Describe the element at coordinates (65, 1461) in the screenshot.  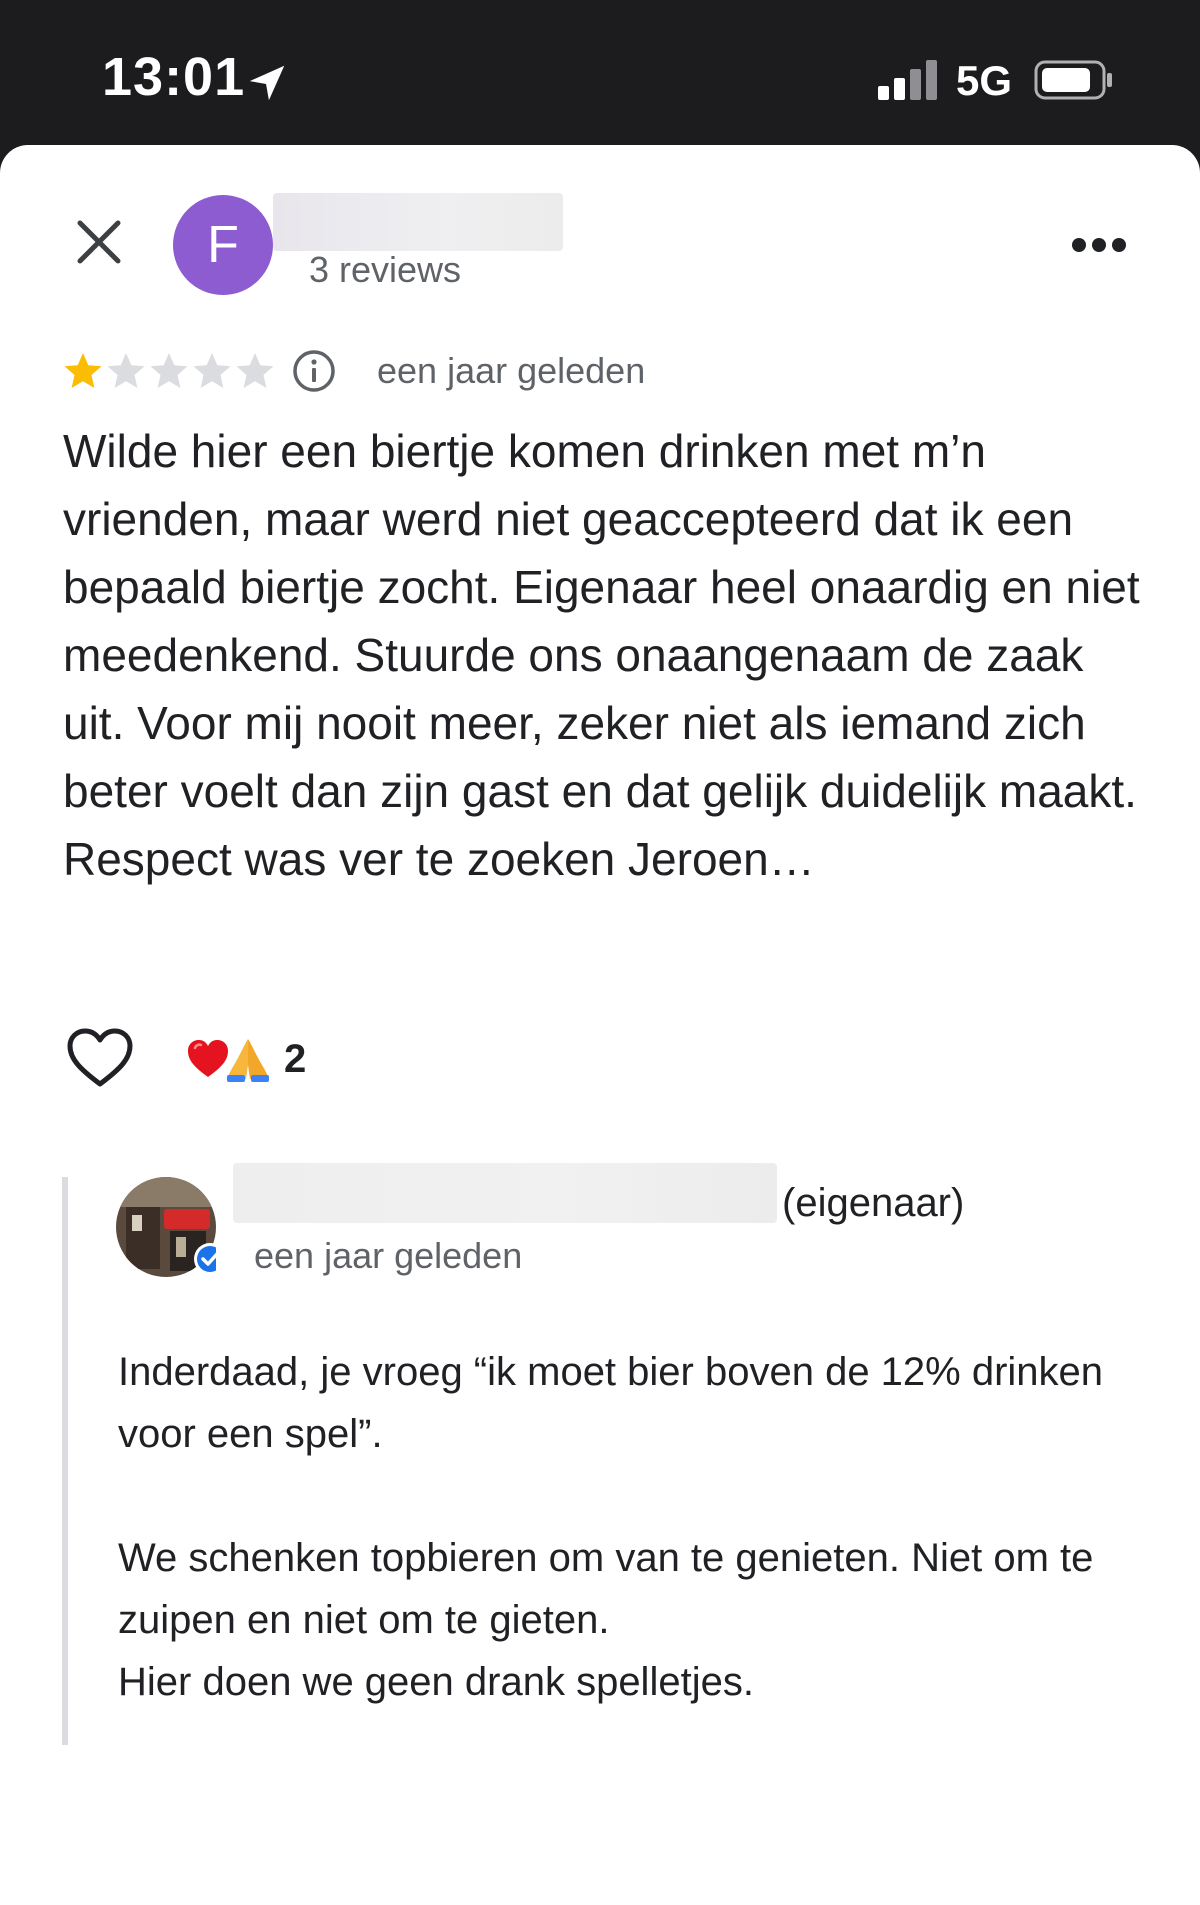
I see `reply-divider` at that location.